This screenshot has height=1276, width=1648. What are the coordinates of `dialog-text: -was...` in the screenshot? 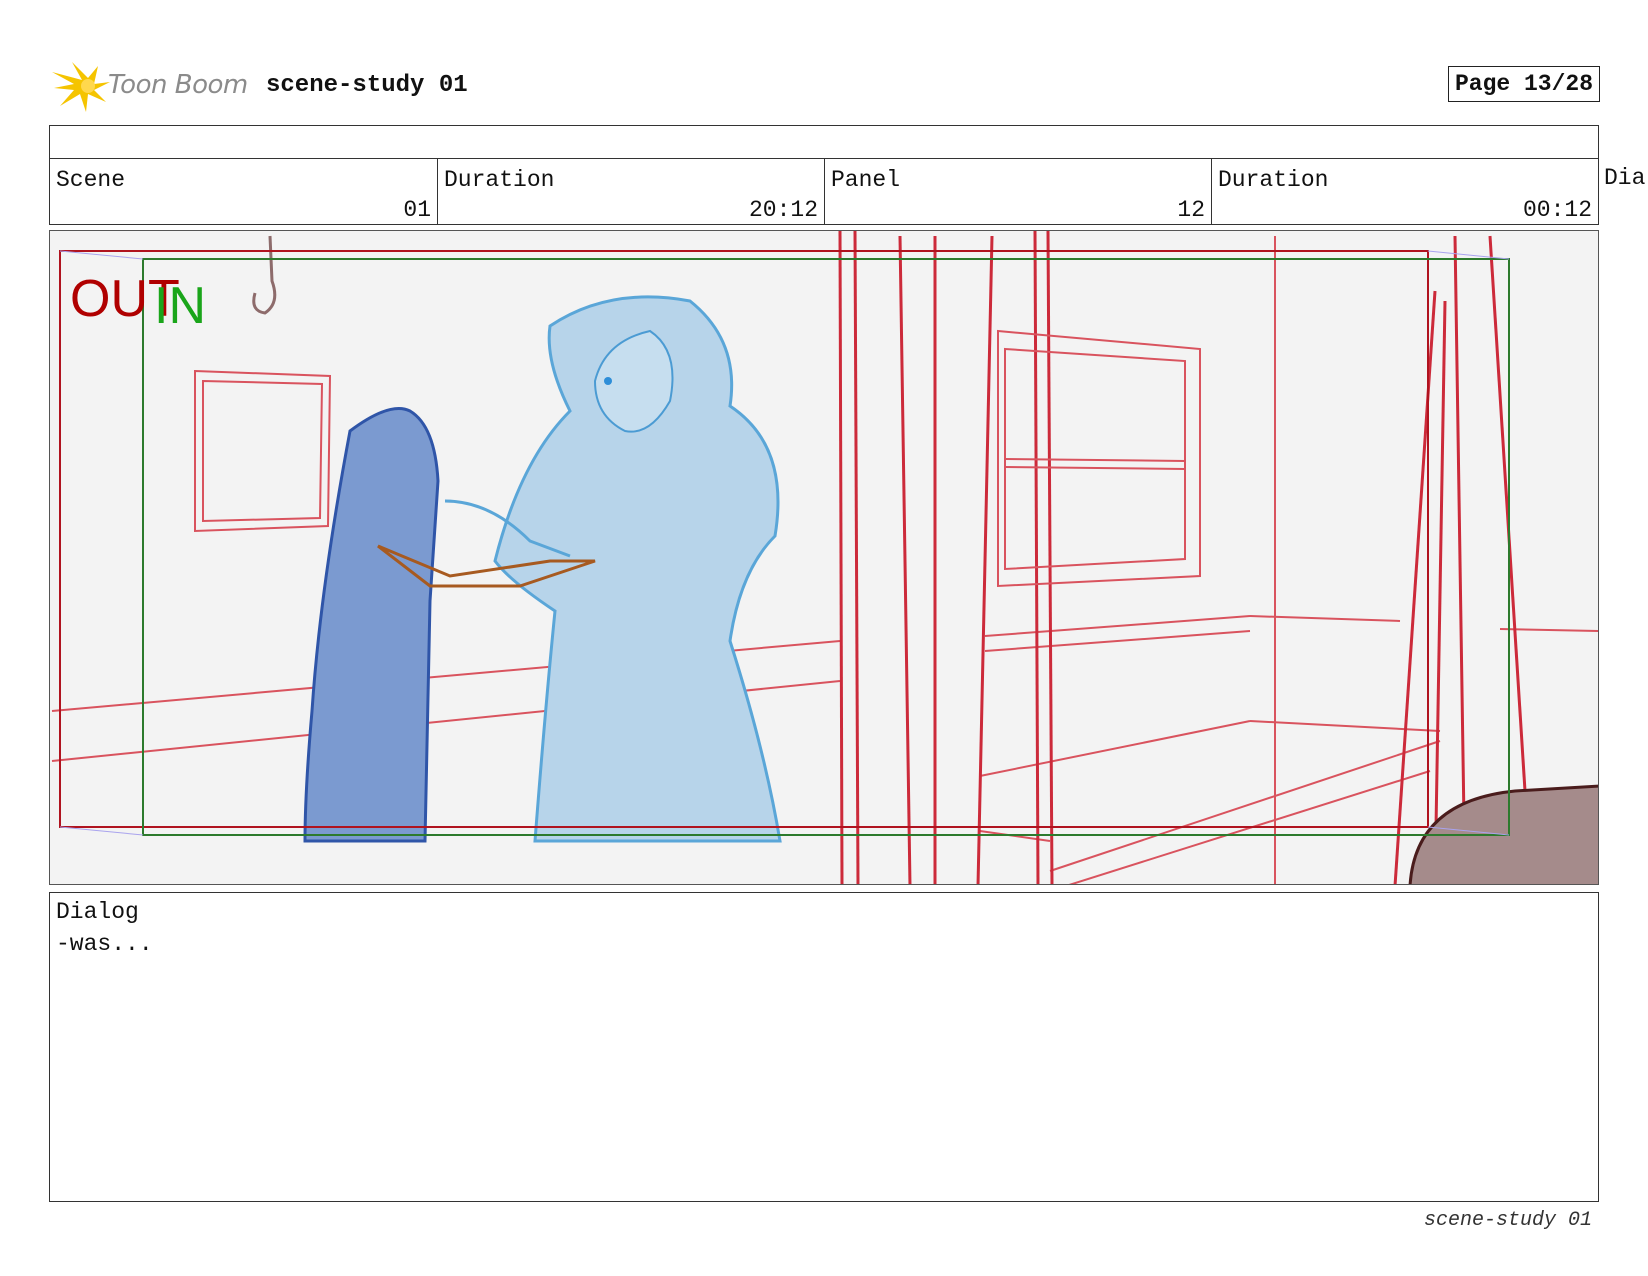 It's located at (104, 944).